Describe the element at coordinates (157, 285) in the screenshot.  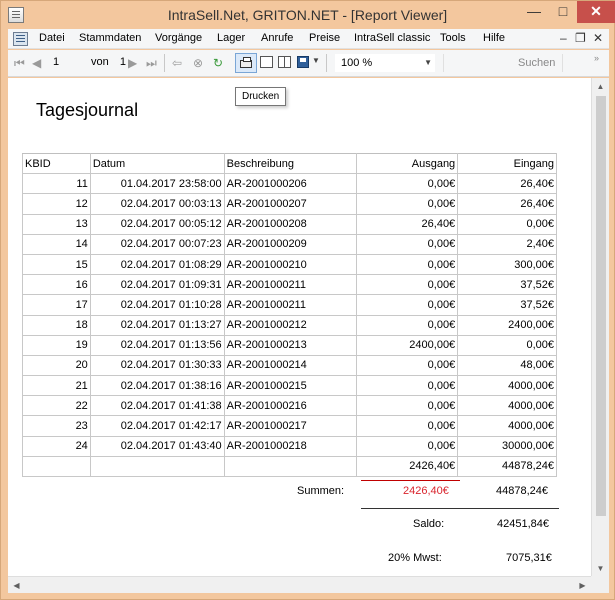
I see `datum-cell: 02.04.2017 01:09:31` at that location.